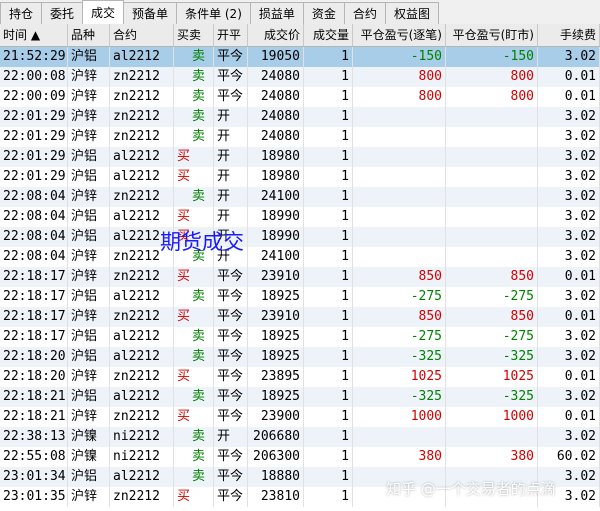 Image resolution: width=600 pixels, height=511 pixels. I want to click on table-cell: 22:00:09, so click(34, 97).